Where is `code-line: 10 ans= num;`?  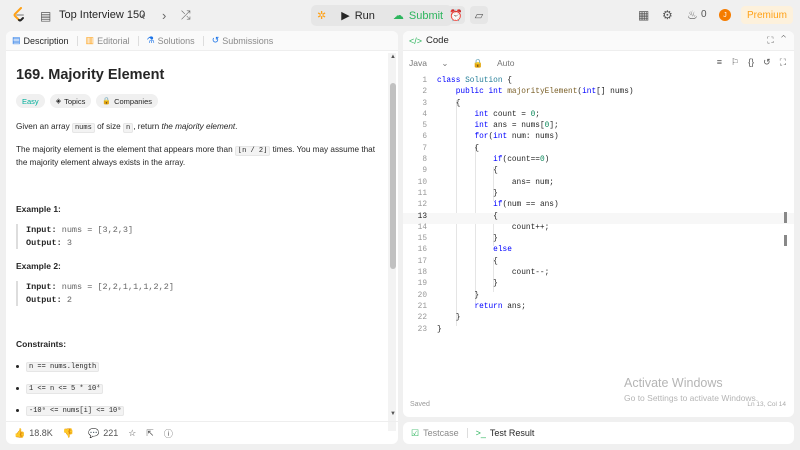
code-line: 10 ans= num; is located at coordinates (598, 184).